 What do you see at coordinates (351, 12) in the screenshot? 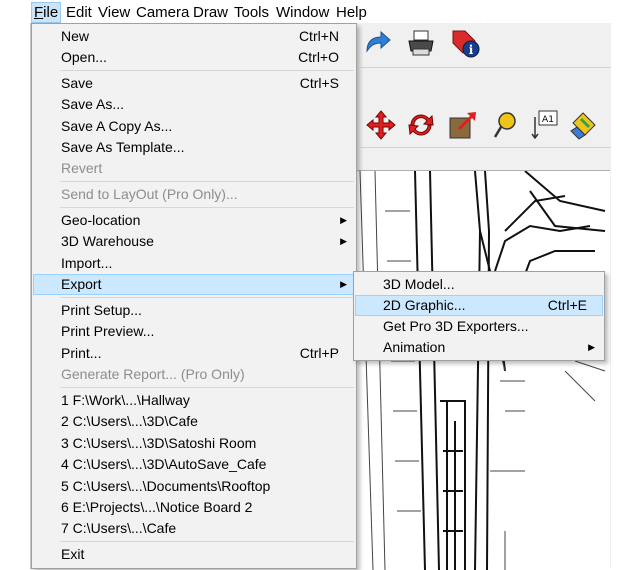
I see `menu-help: Help` at bounding box center [351, 12].